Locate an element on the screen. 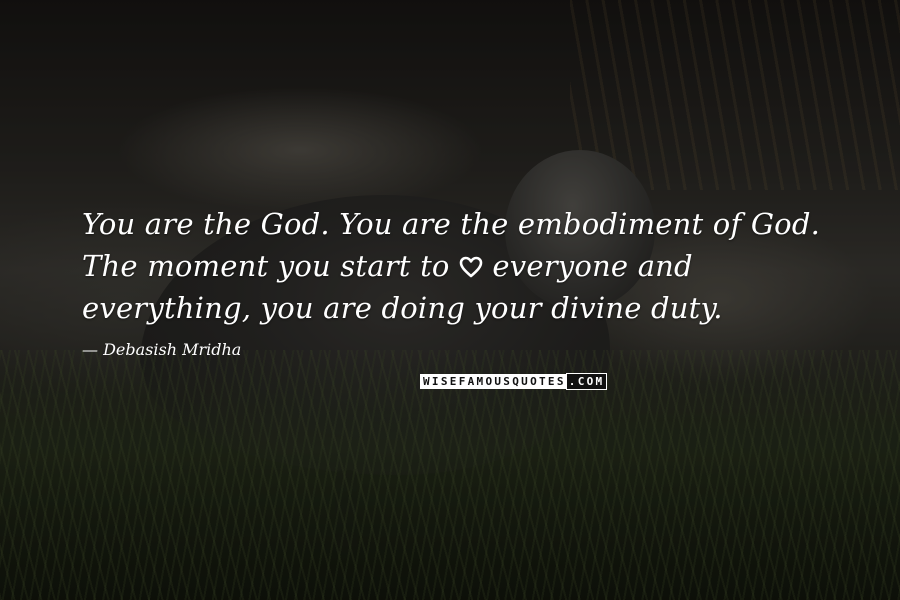 The image size is (900, 600). author-name: — Debasish Mridha is located at coordinates (162, 349).